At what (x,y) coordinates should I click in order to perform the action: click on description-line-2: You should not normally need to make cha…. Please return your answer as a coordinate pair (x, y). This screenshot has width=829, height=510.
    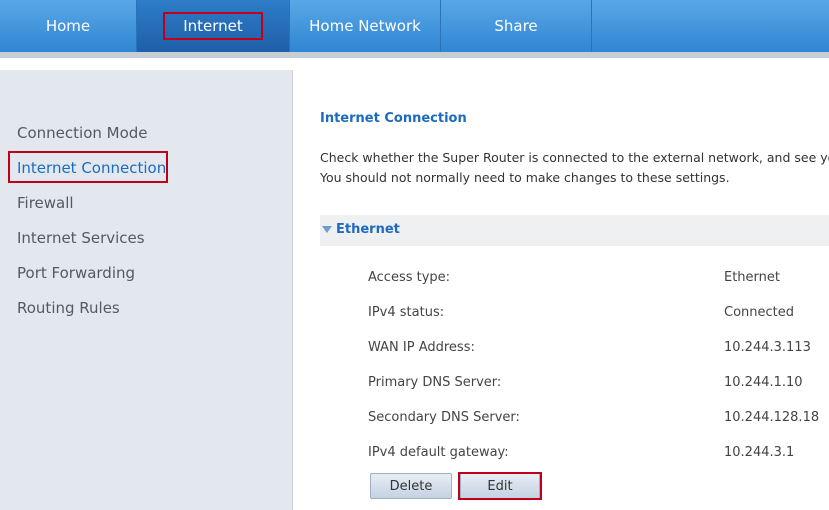
    Looking at the image, I should click on (525, 177).